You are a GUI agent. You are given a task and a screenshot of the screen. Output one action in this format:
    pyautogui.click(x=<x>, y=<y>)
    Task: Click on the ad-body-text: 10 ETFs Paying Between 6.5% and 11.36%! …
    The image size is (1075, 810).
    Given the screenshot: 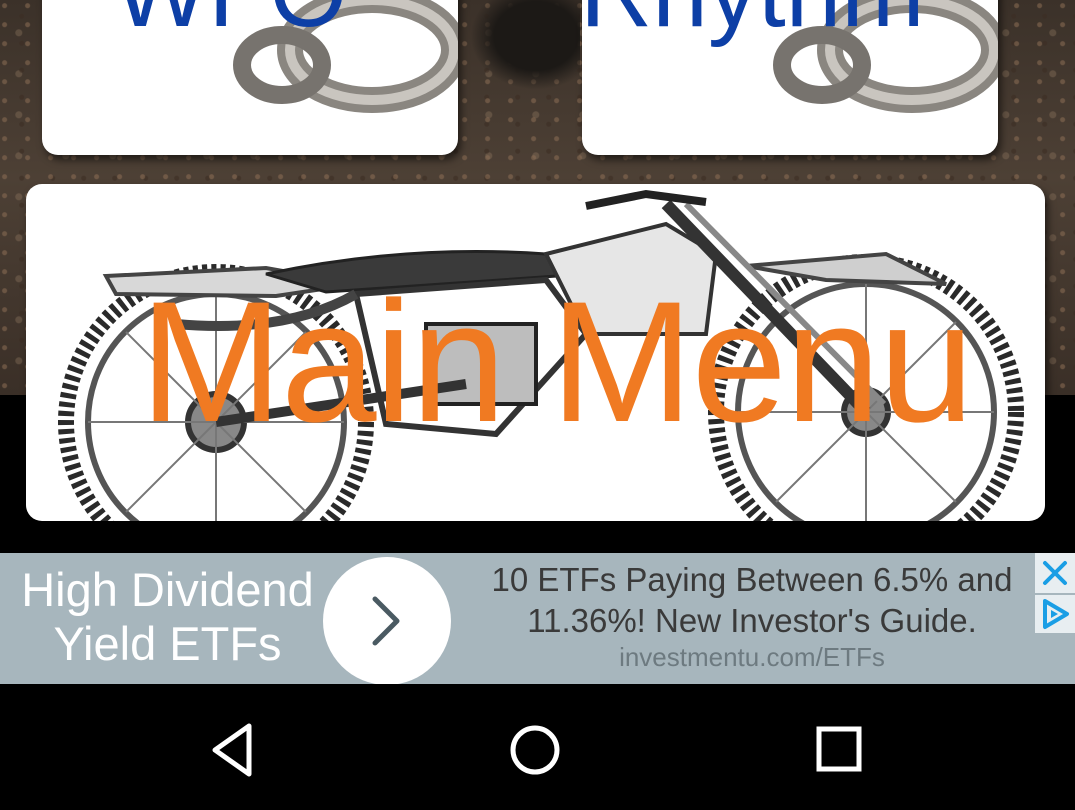 What is the action you would take?
    pyautogui.click(x=752, y=600)
    